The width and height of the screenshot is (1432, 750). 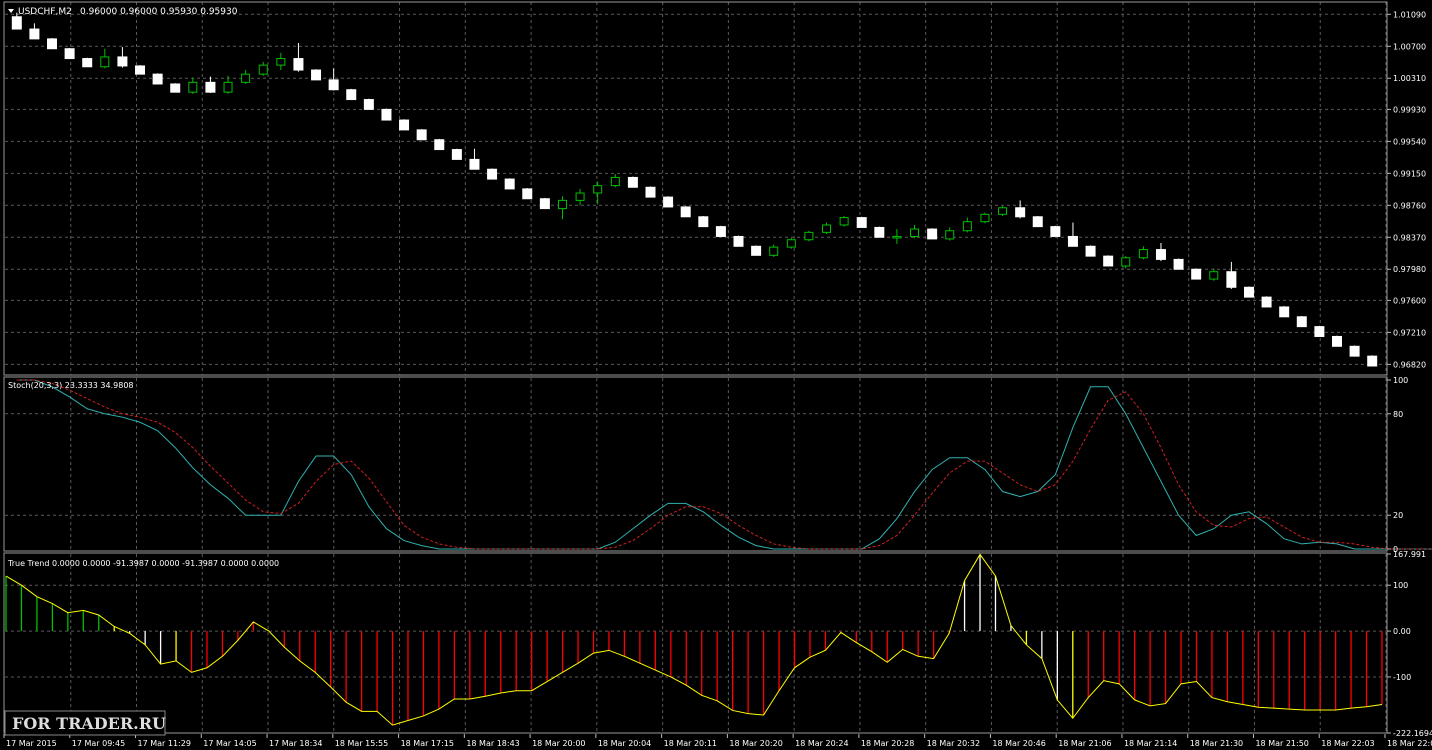 I want to click on tt-tick-label: 167.991, so click(x=1409, y=554).